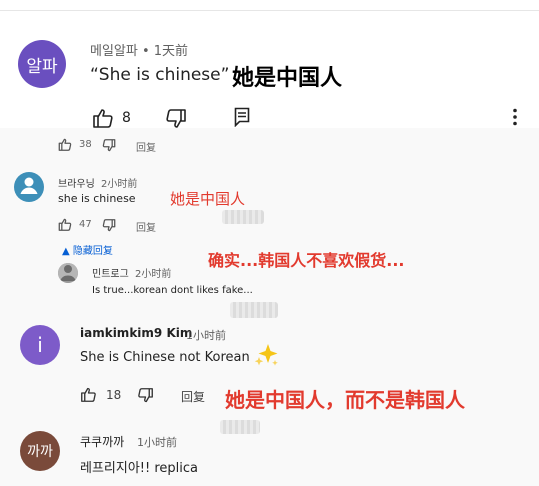  Describe the element at coordinates (345, 400) in the screenshot. I see `annotation-text: 她是中国人，而不是韩国人` at that location.